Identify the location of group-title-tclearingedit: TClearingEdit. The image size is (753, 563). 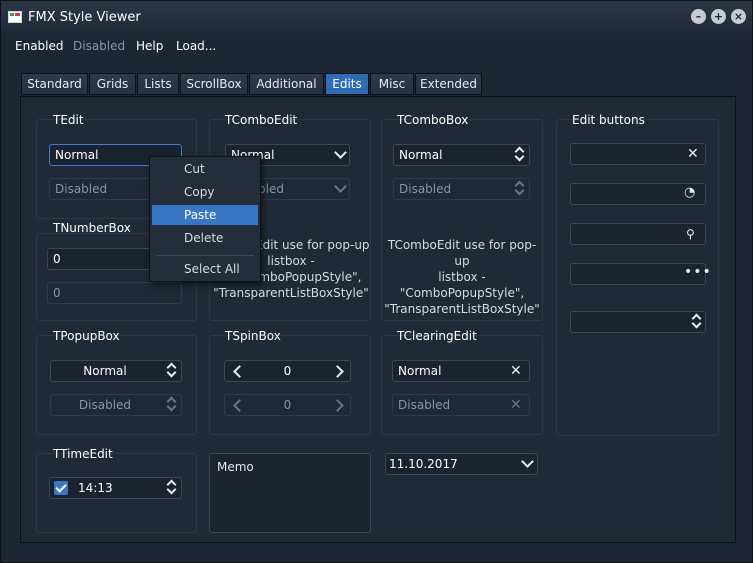
(437, 336).